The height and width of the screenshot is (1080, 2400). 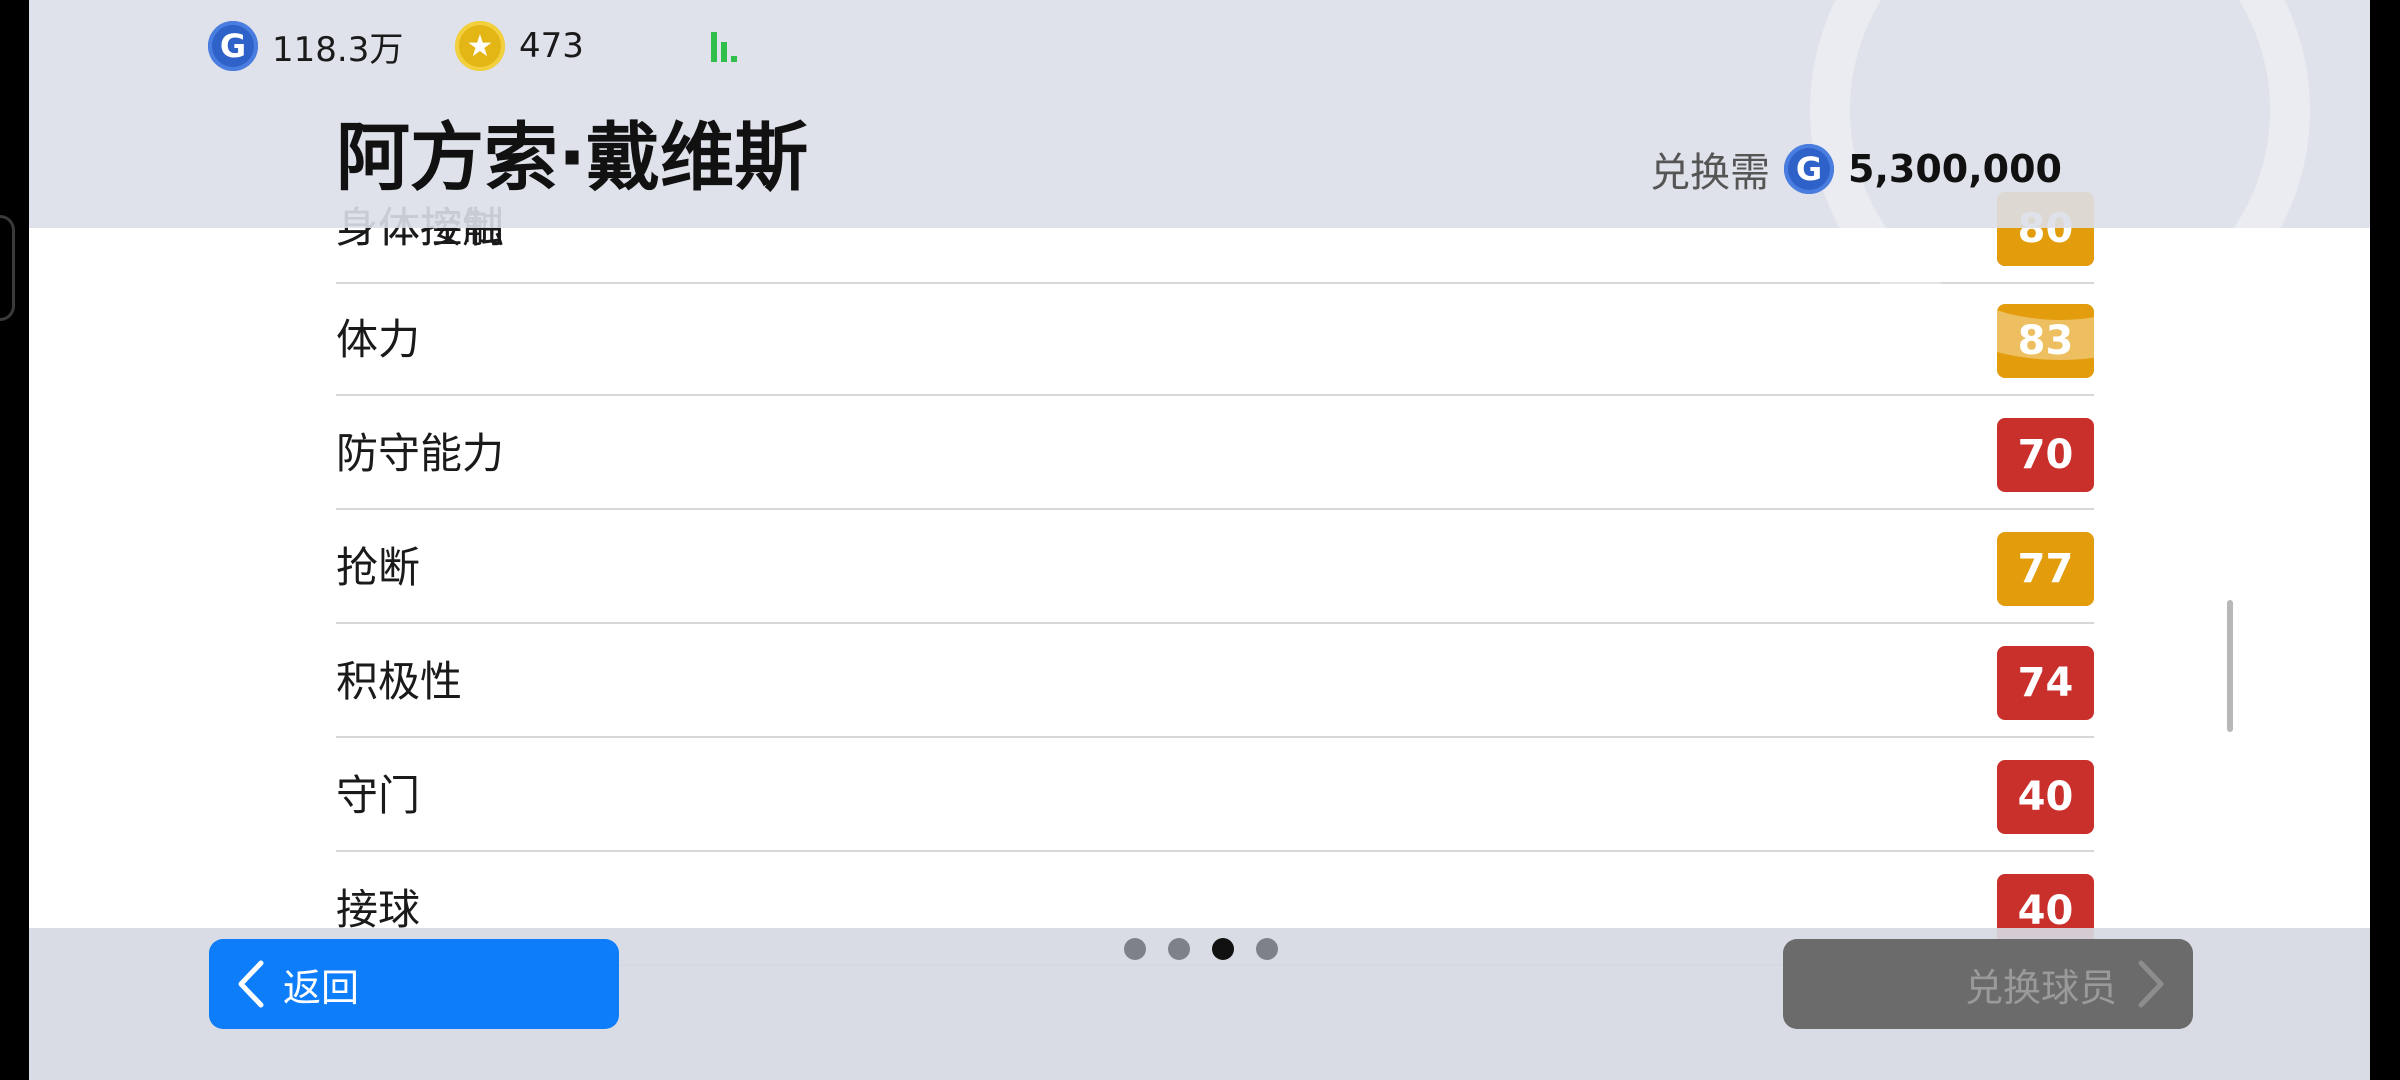 What do you see at coordinates (1215, 682) in the screenshot?
I see `stat-row: 积极性 74` at bounding box center [1215, 682].